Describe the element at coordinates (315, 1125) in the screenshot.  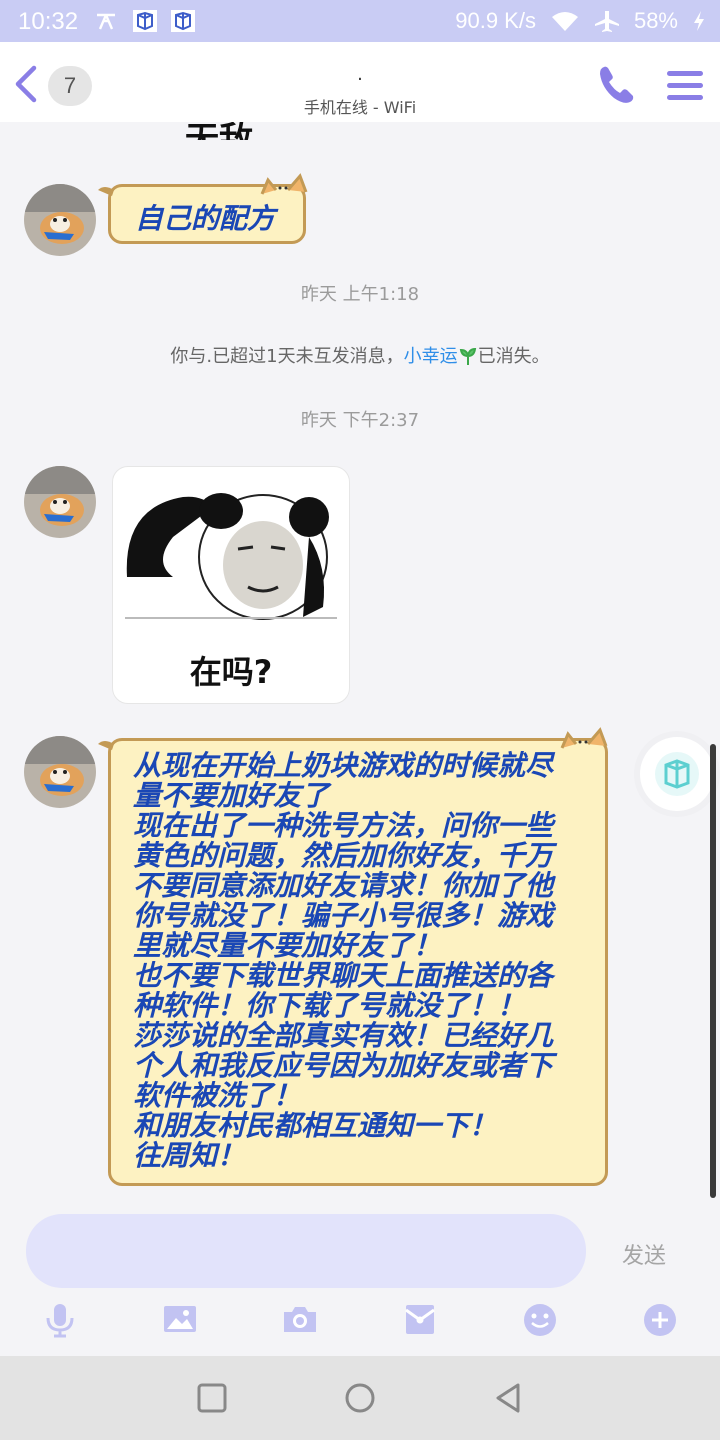
I see `message-line: 和朋友村民都相互通知一下！` at that location.